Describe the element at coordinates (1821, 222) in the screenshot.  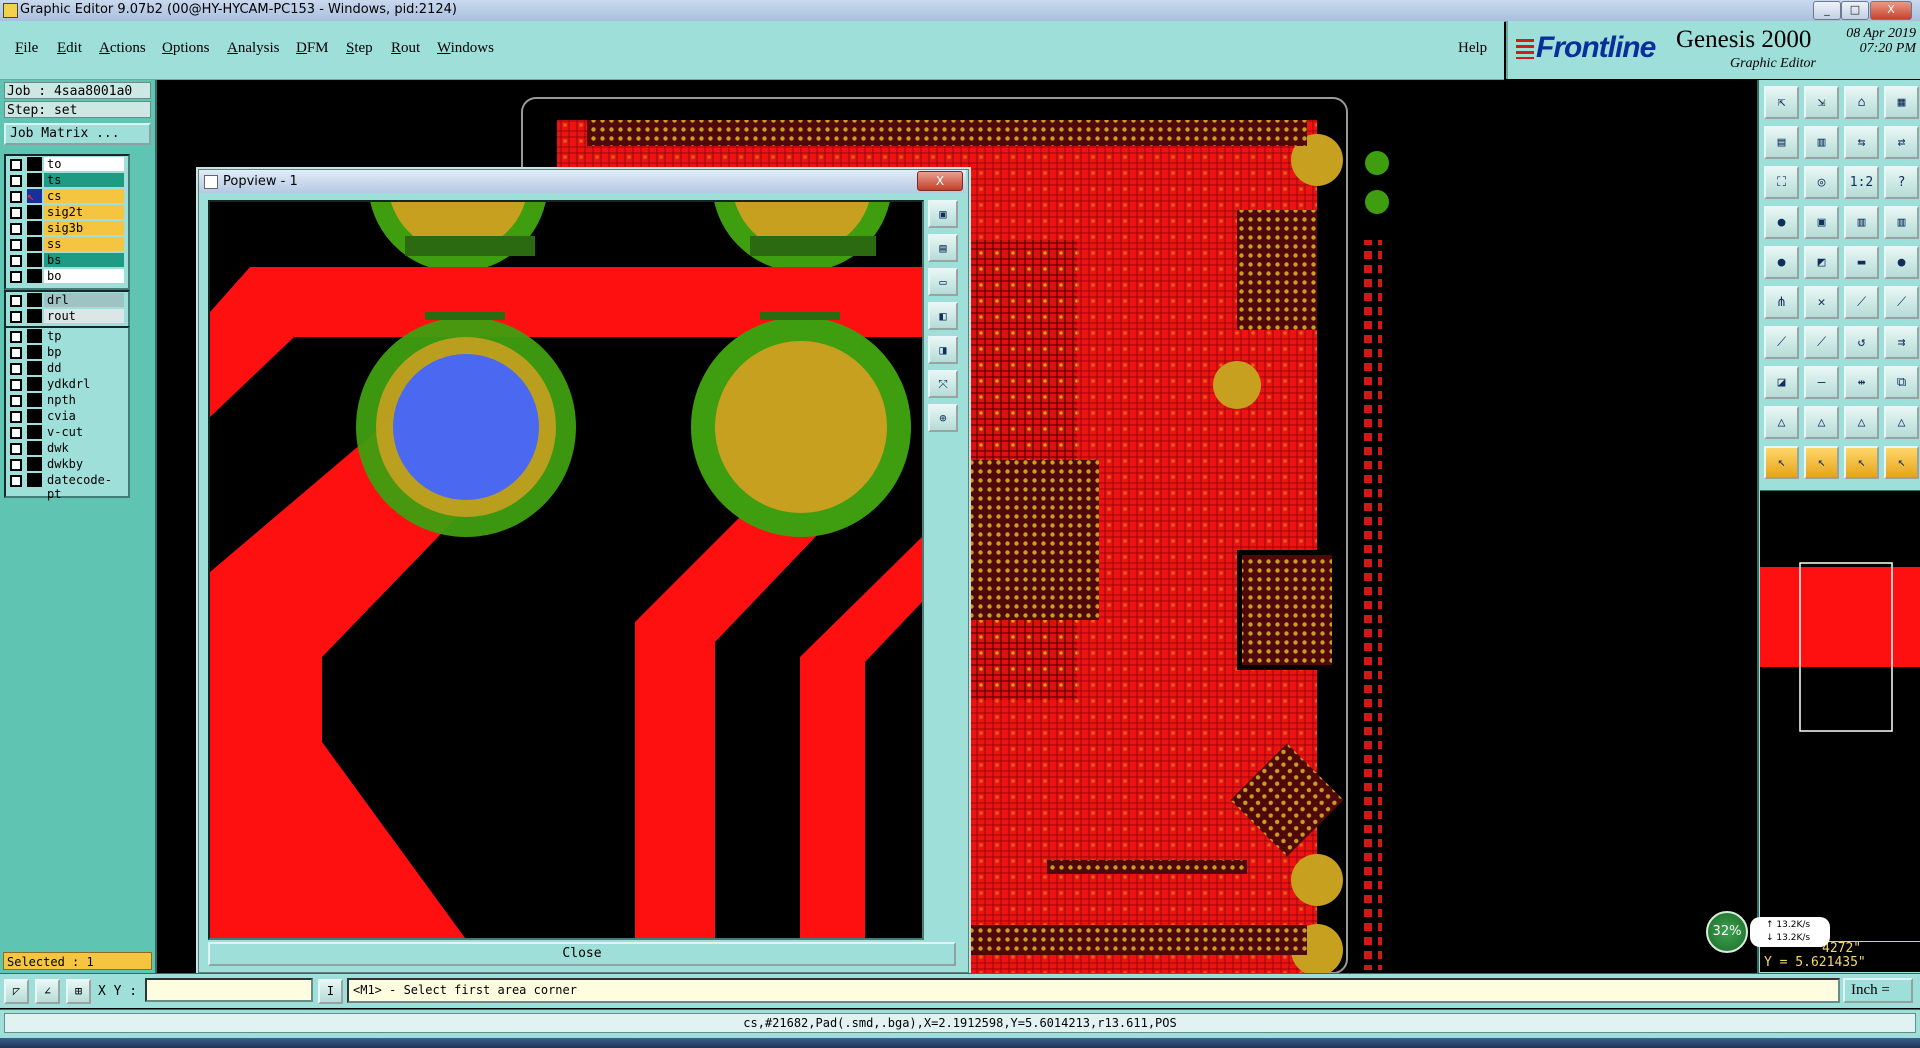
I see `mesh-icon: ▣` at that location.